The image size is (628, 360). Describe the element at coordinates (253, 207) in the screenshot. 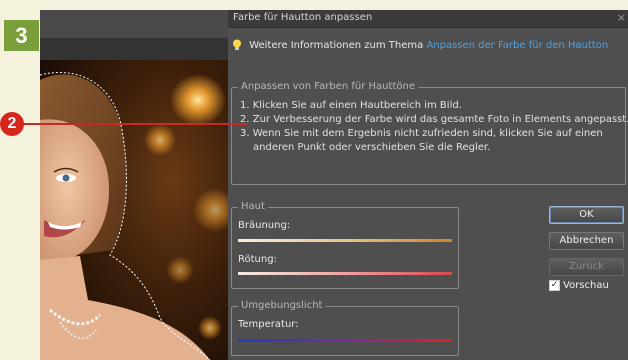

I see `haut-legend: Haut` at that location.